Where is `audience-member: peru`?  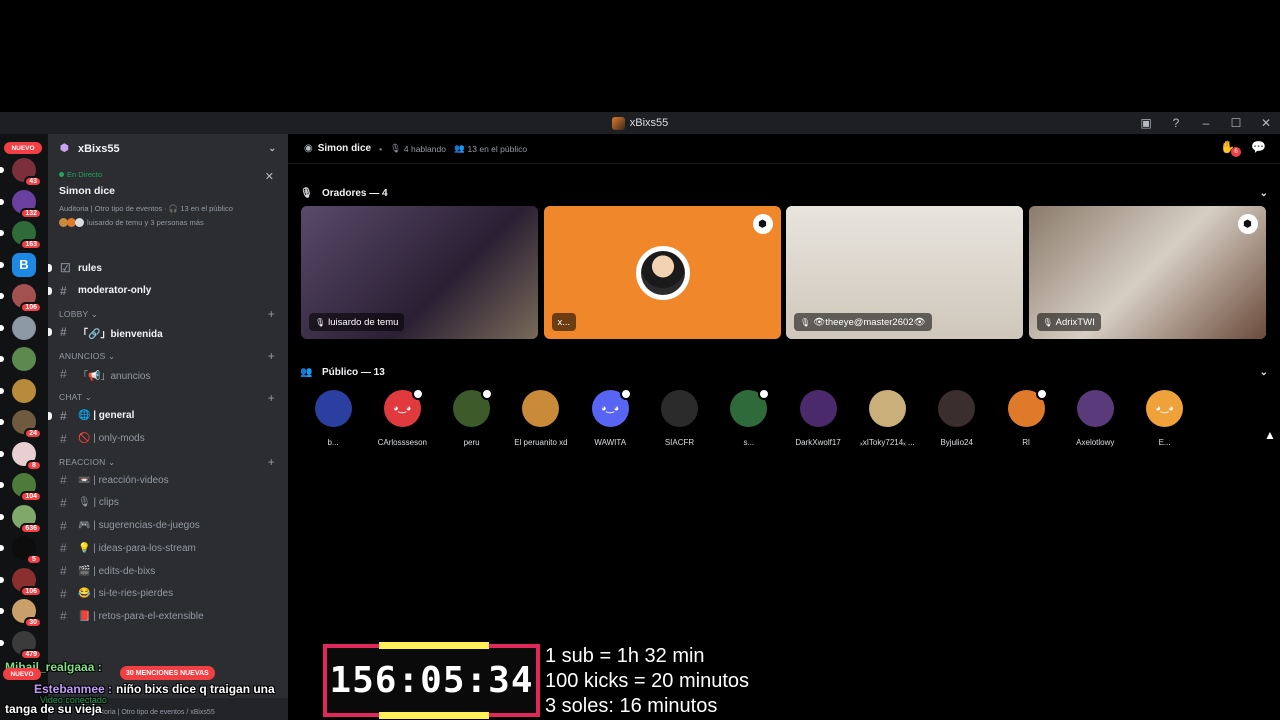 audience-member: peru is located at coordinates (472, 417).